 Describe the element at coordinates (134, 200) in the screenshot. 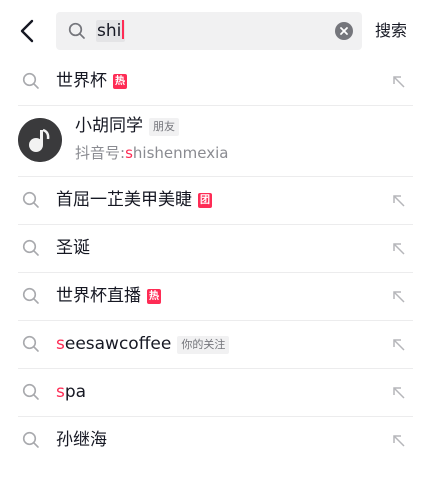

I see `suggestion-text: 首屈一芷美甲美睫团` at that location.